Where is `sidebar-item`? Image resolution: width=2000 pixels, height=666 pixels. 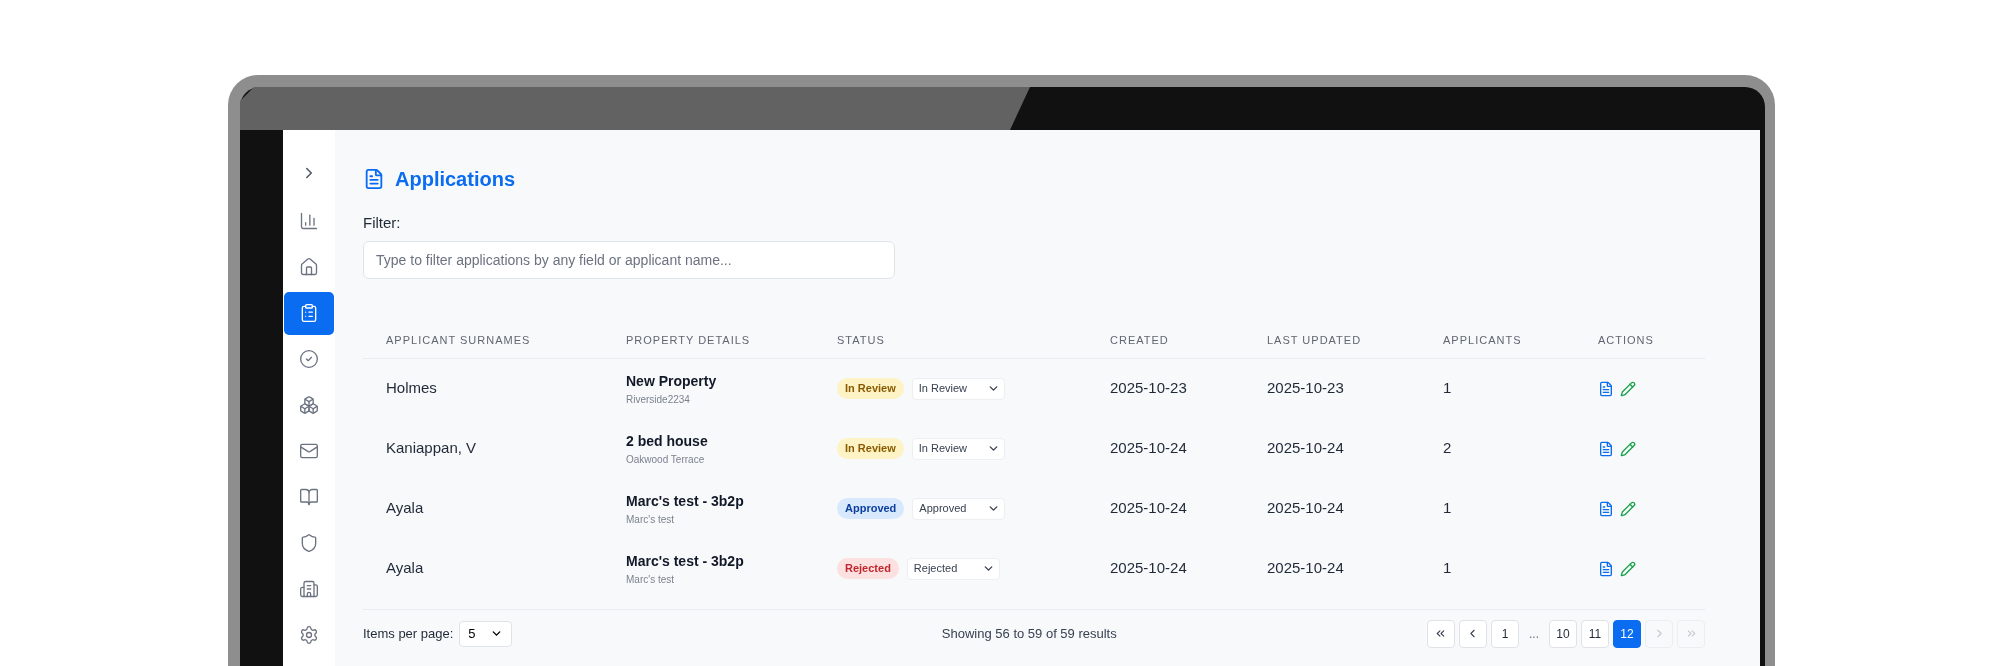 sidebar-item is located at coordinates (309, 313).